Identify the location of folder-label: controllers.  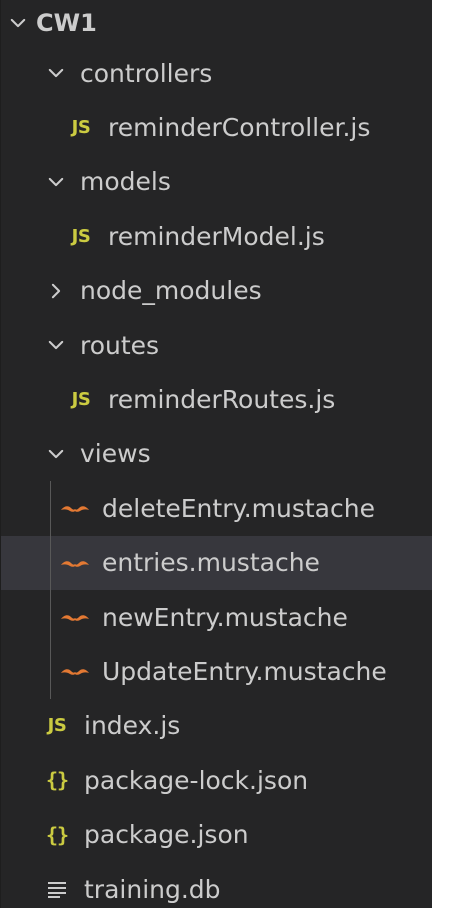
(146, 73).